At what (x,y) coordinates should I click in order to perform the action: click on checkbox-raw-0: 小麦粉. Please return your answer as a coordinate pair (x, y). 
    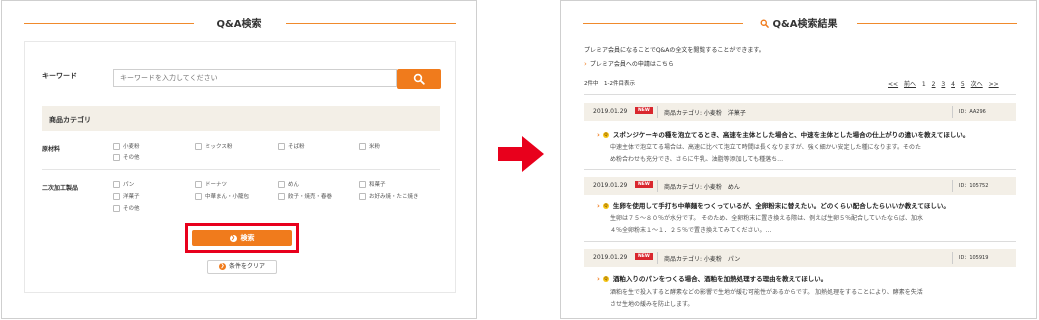
    Looking at the image, I should click on (126, 146).